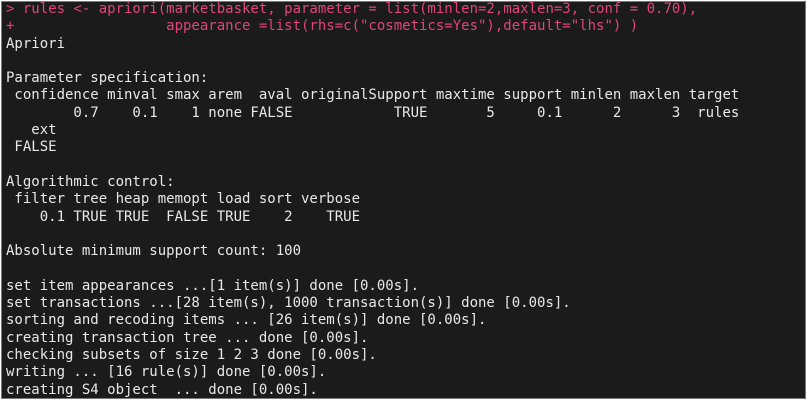 The height and width of the screenshot is (402, 809). I want to click on log-line: creating S4 object ... done [0.00s]., so click(162, 389).